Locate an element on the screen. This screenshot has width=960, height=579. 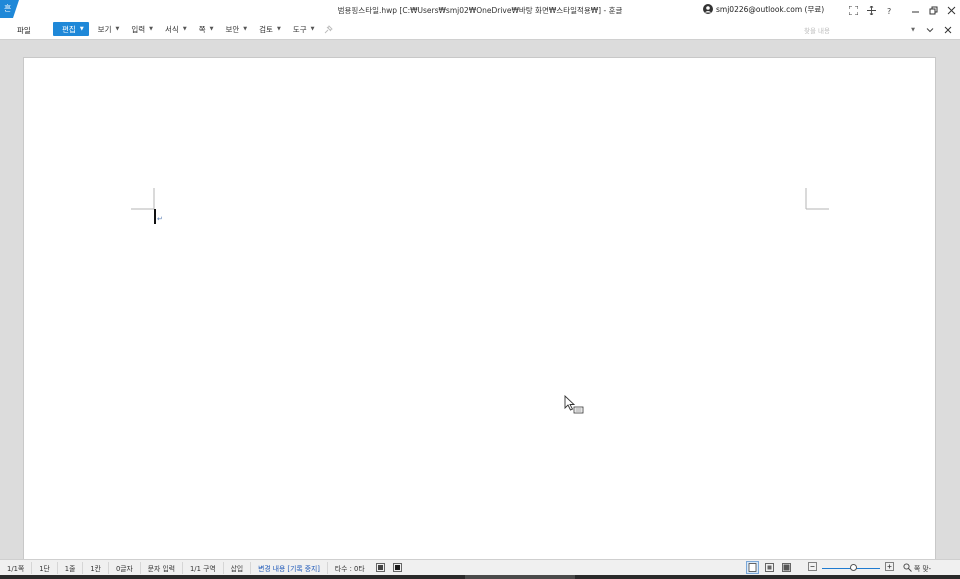
view-page-icon is located at coordinates (752, 567).